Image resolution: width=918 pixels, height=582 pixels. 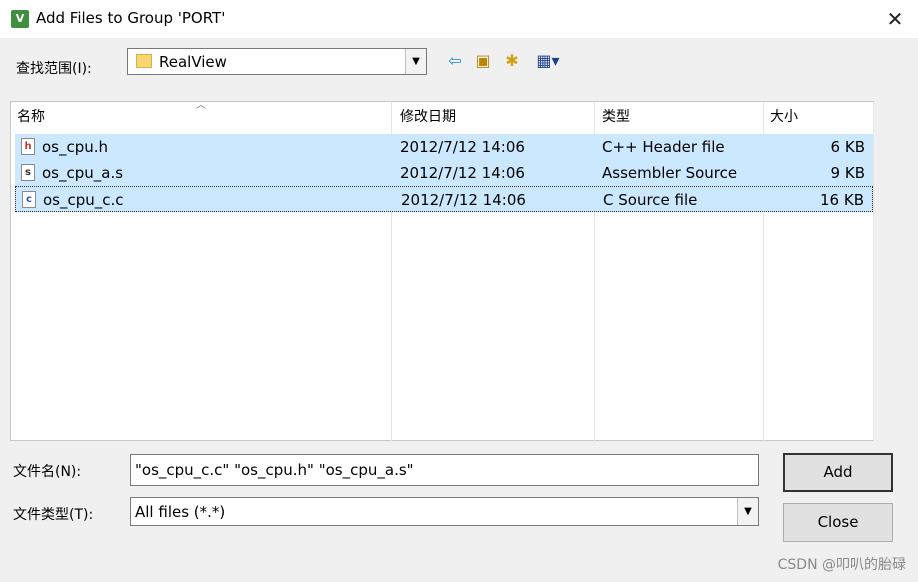 I want to click on new-folder-icon: ✱, so click(x=512, y=61).